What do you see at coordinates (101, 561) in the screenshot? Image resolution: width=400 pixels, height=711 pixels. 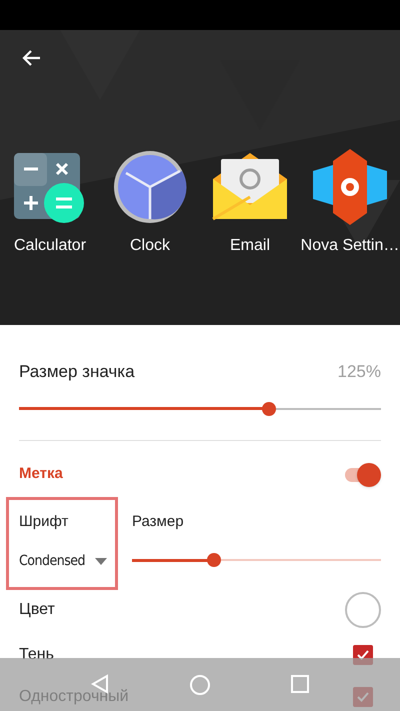 I see `caret-icon` at bounding box center [101, 561].